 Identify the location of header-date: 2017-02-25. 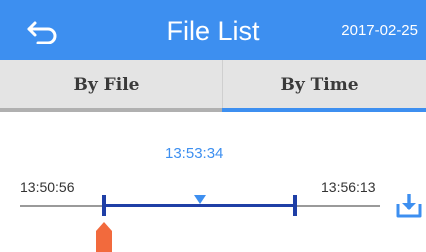
(379, 30).